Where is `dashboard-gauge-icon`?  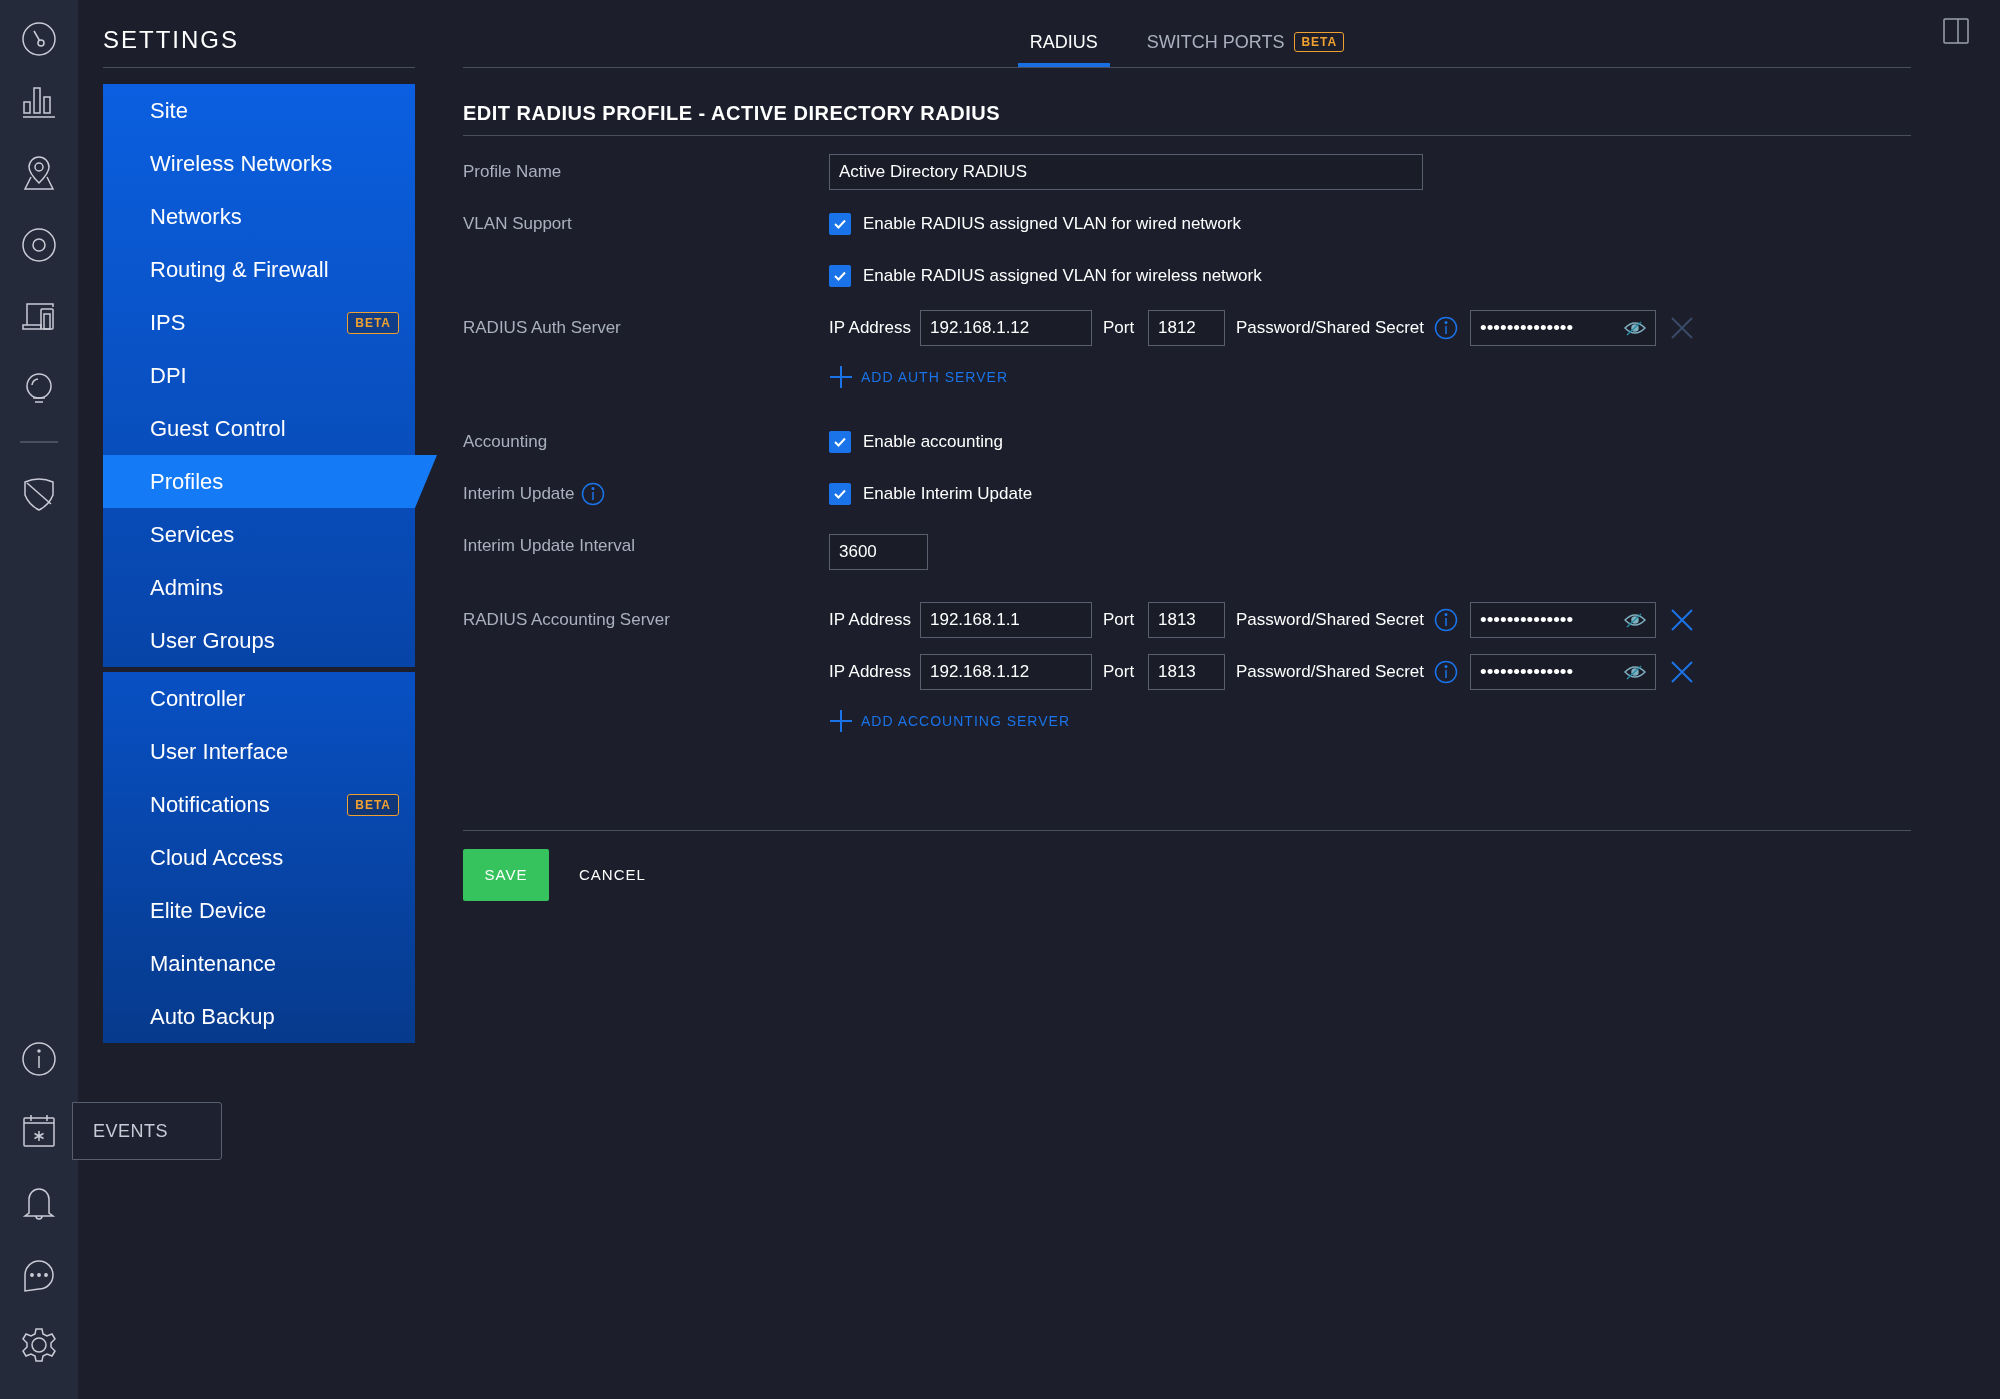
dashboard-gauge-icon is located at coordinates (39, 39).